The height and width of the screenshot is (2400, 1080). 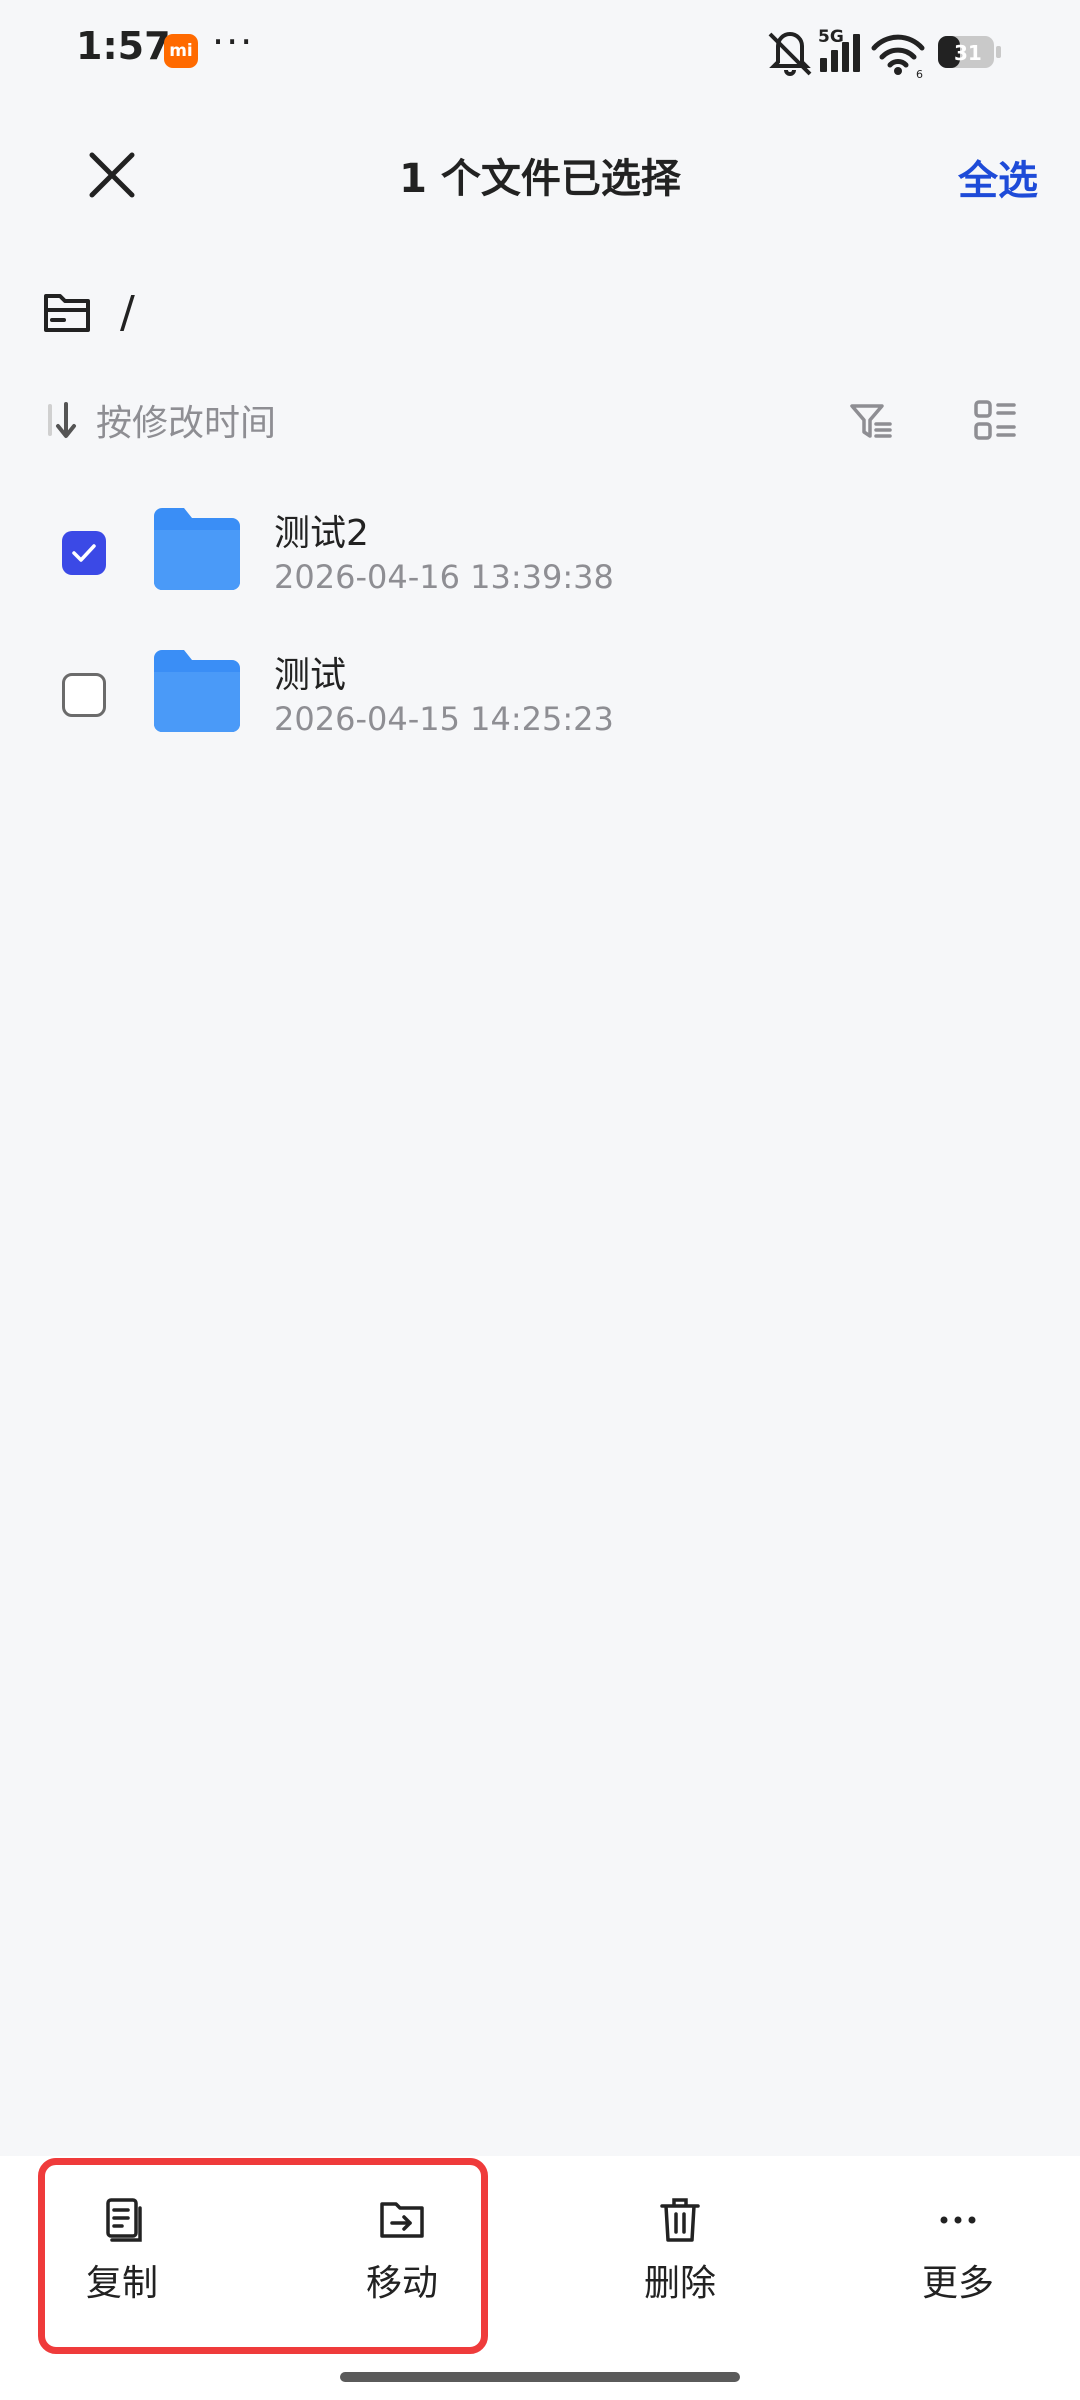 I want to click on more-label: 更多, so click(x=957, y=2283).